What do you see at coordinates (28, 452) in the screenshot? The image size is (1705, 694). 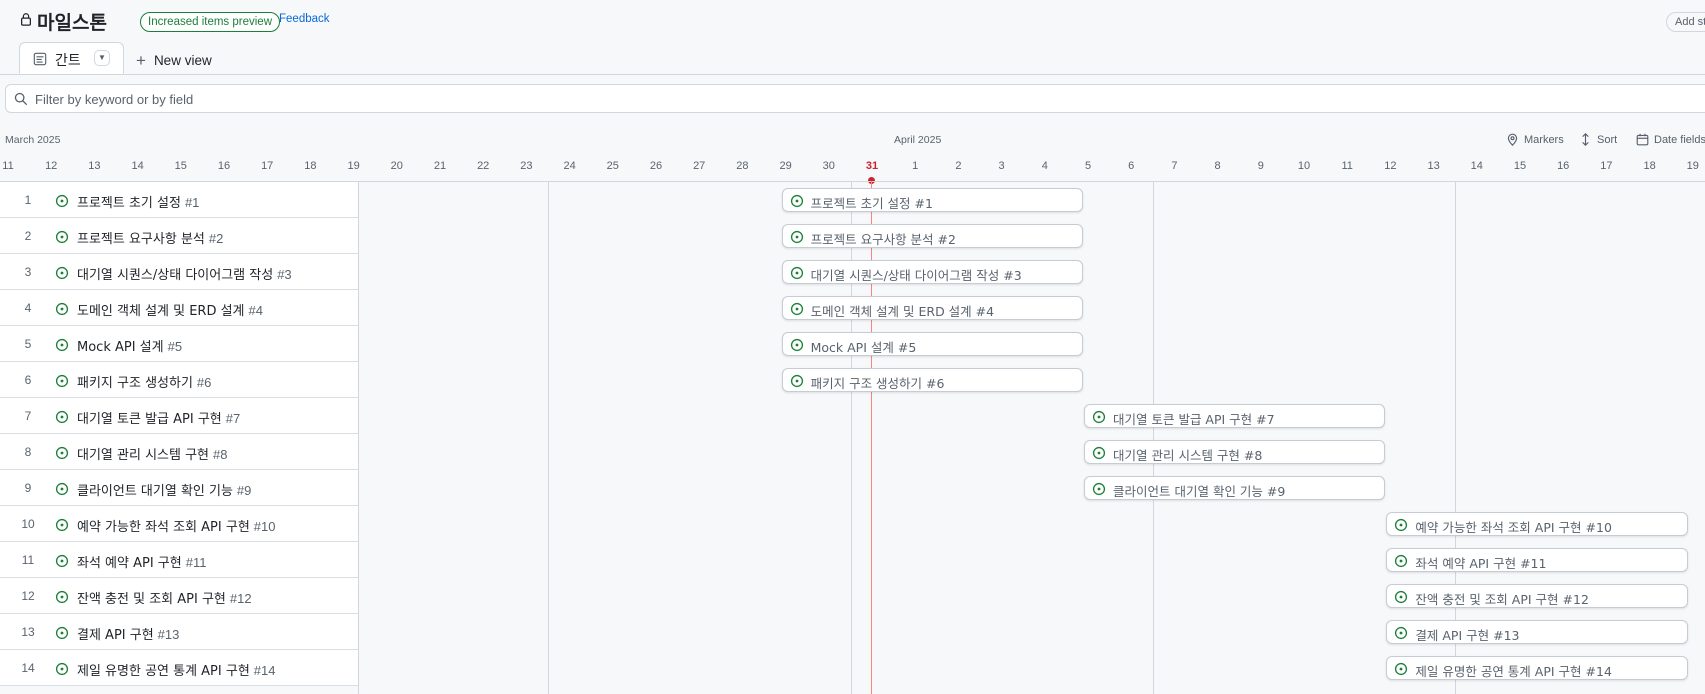 I see `row-number: 8` at bounding box center [28, 452].